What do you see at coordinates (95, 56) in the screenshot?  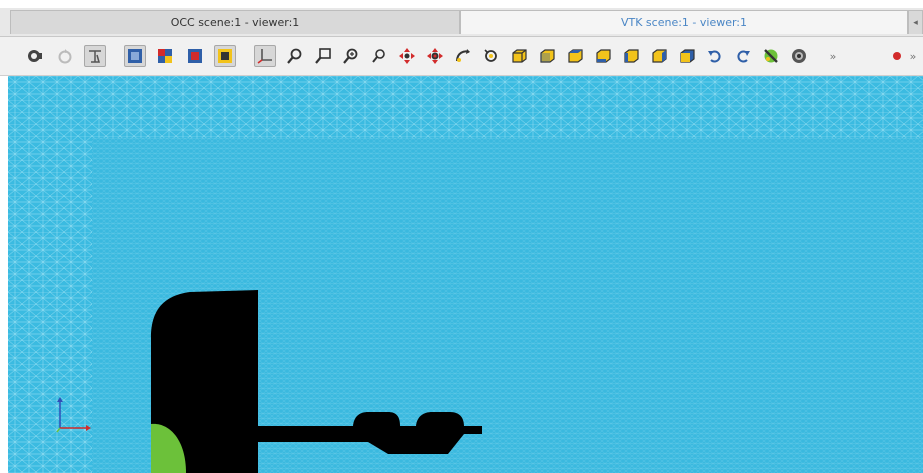 I see `fit-selection-icon` at bounding box center [95, 56].